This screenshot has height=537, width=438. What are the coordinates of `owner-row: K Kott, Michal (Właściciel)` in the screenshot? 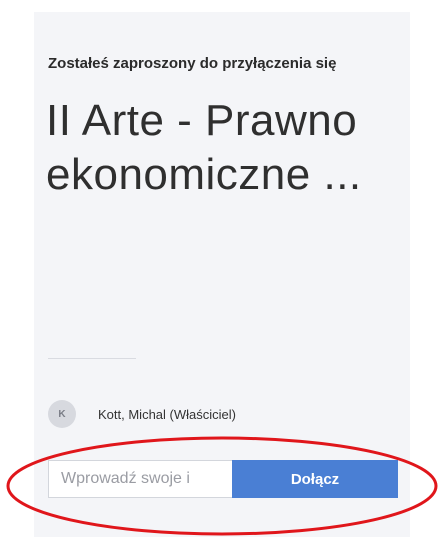 It's located at (142, 414).